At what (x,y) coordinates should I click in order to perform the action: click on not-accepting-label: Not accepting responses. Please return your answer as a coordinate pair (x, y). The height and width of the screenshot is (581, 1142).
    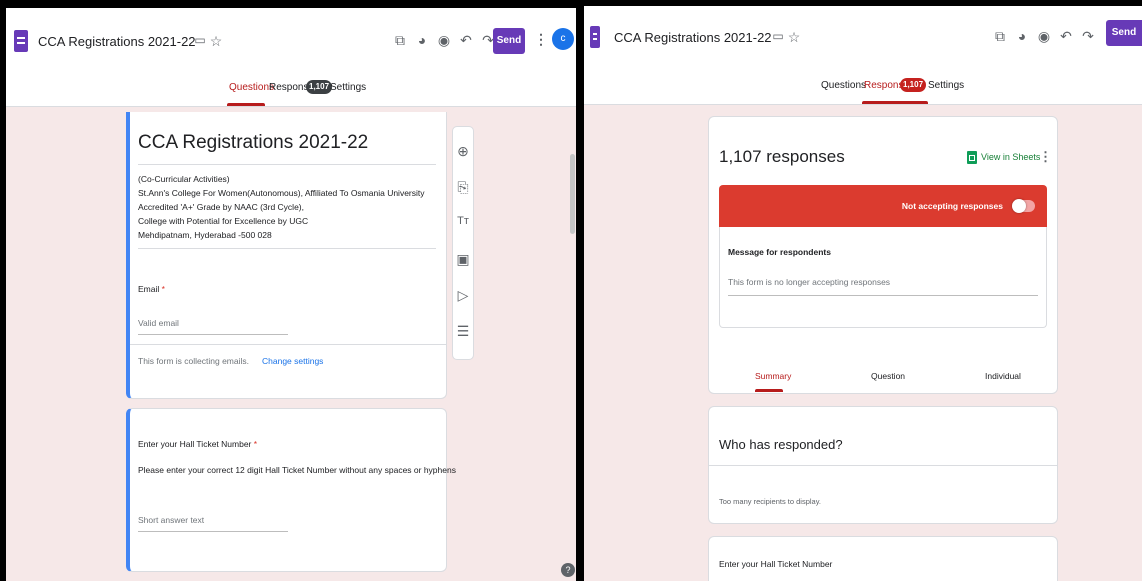
    Looking at the image, I should click on (952, 206).